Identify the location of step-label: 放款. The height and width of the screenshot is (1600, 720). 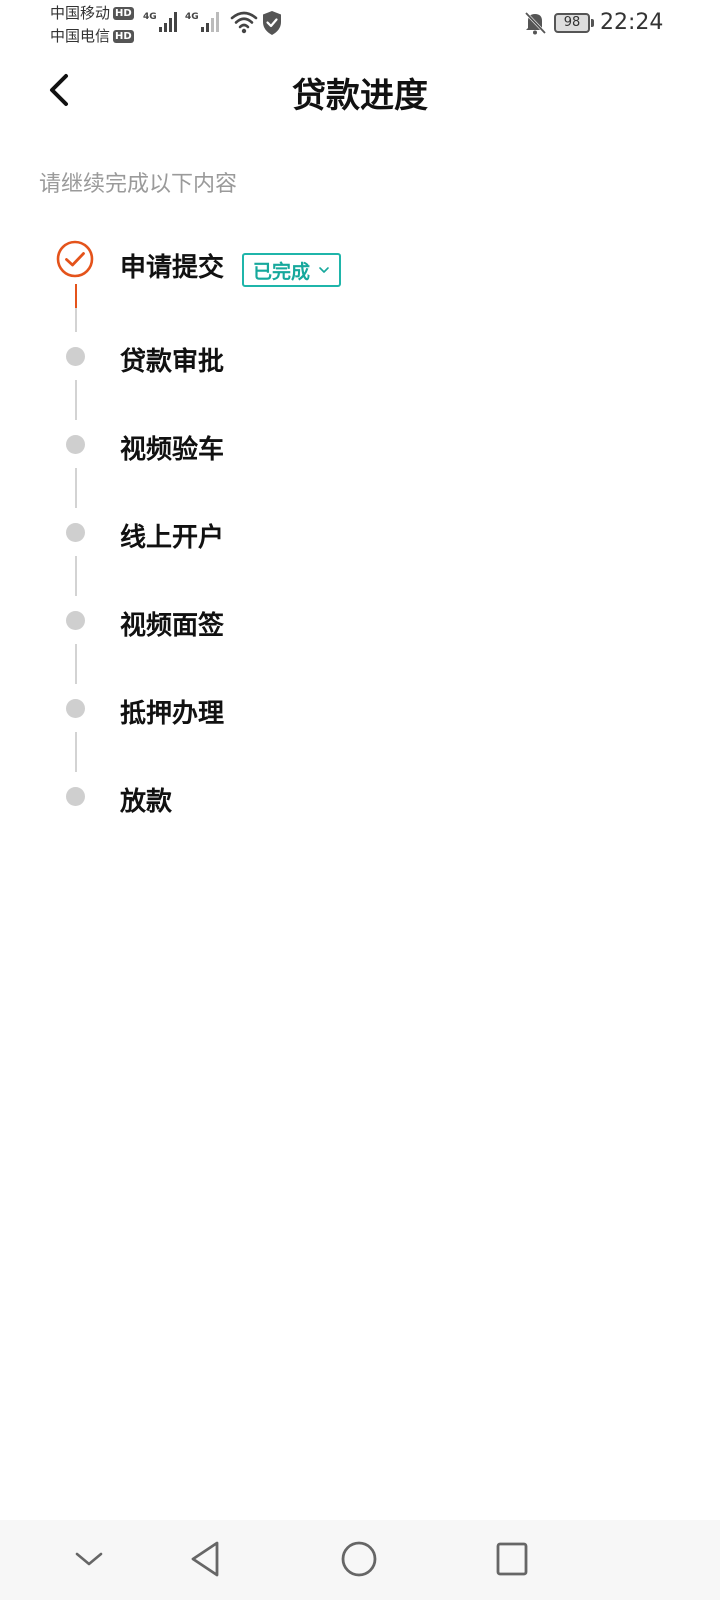
(146, 799).